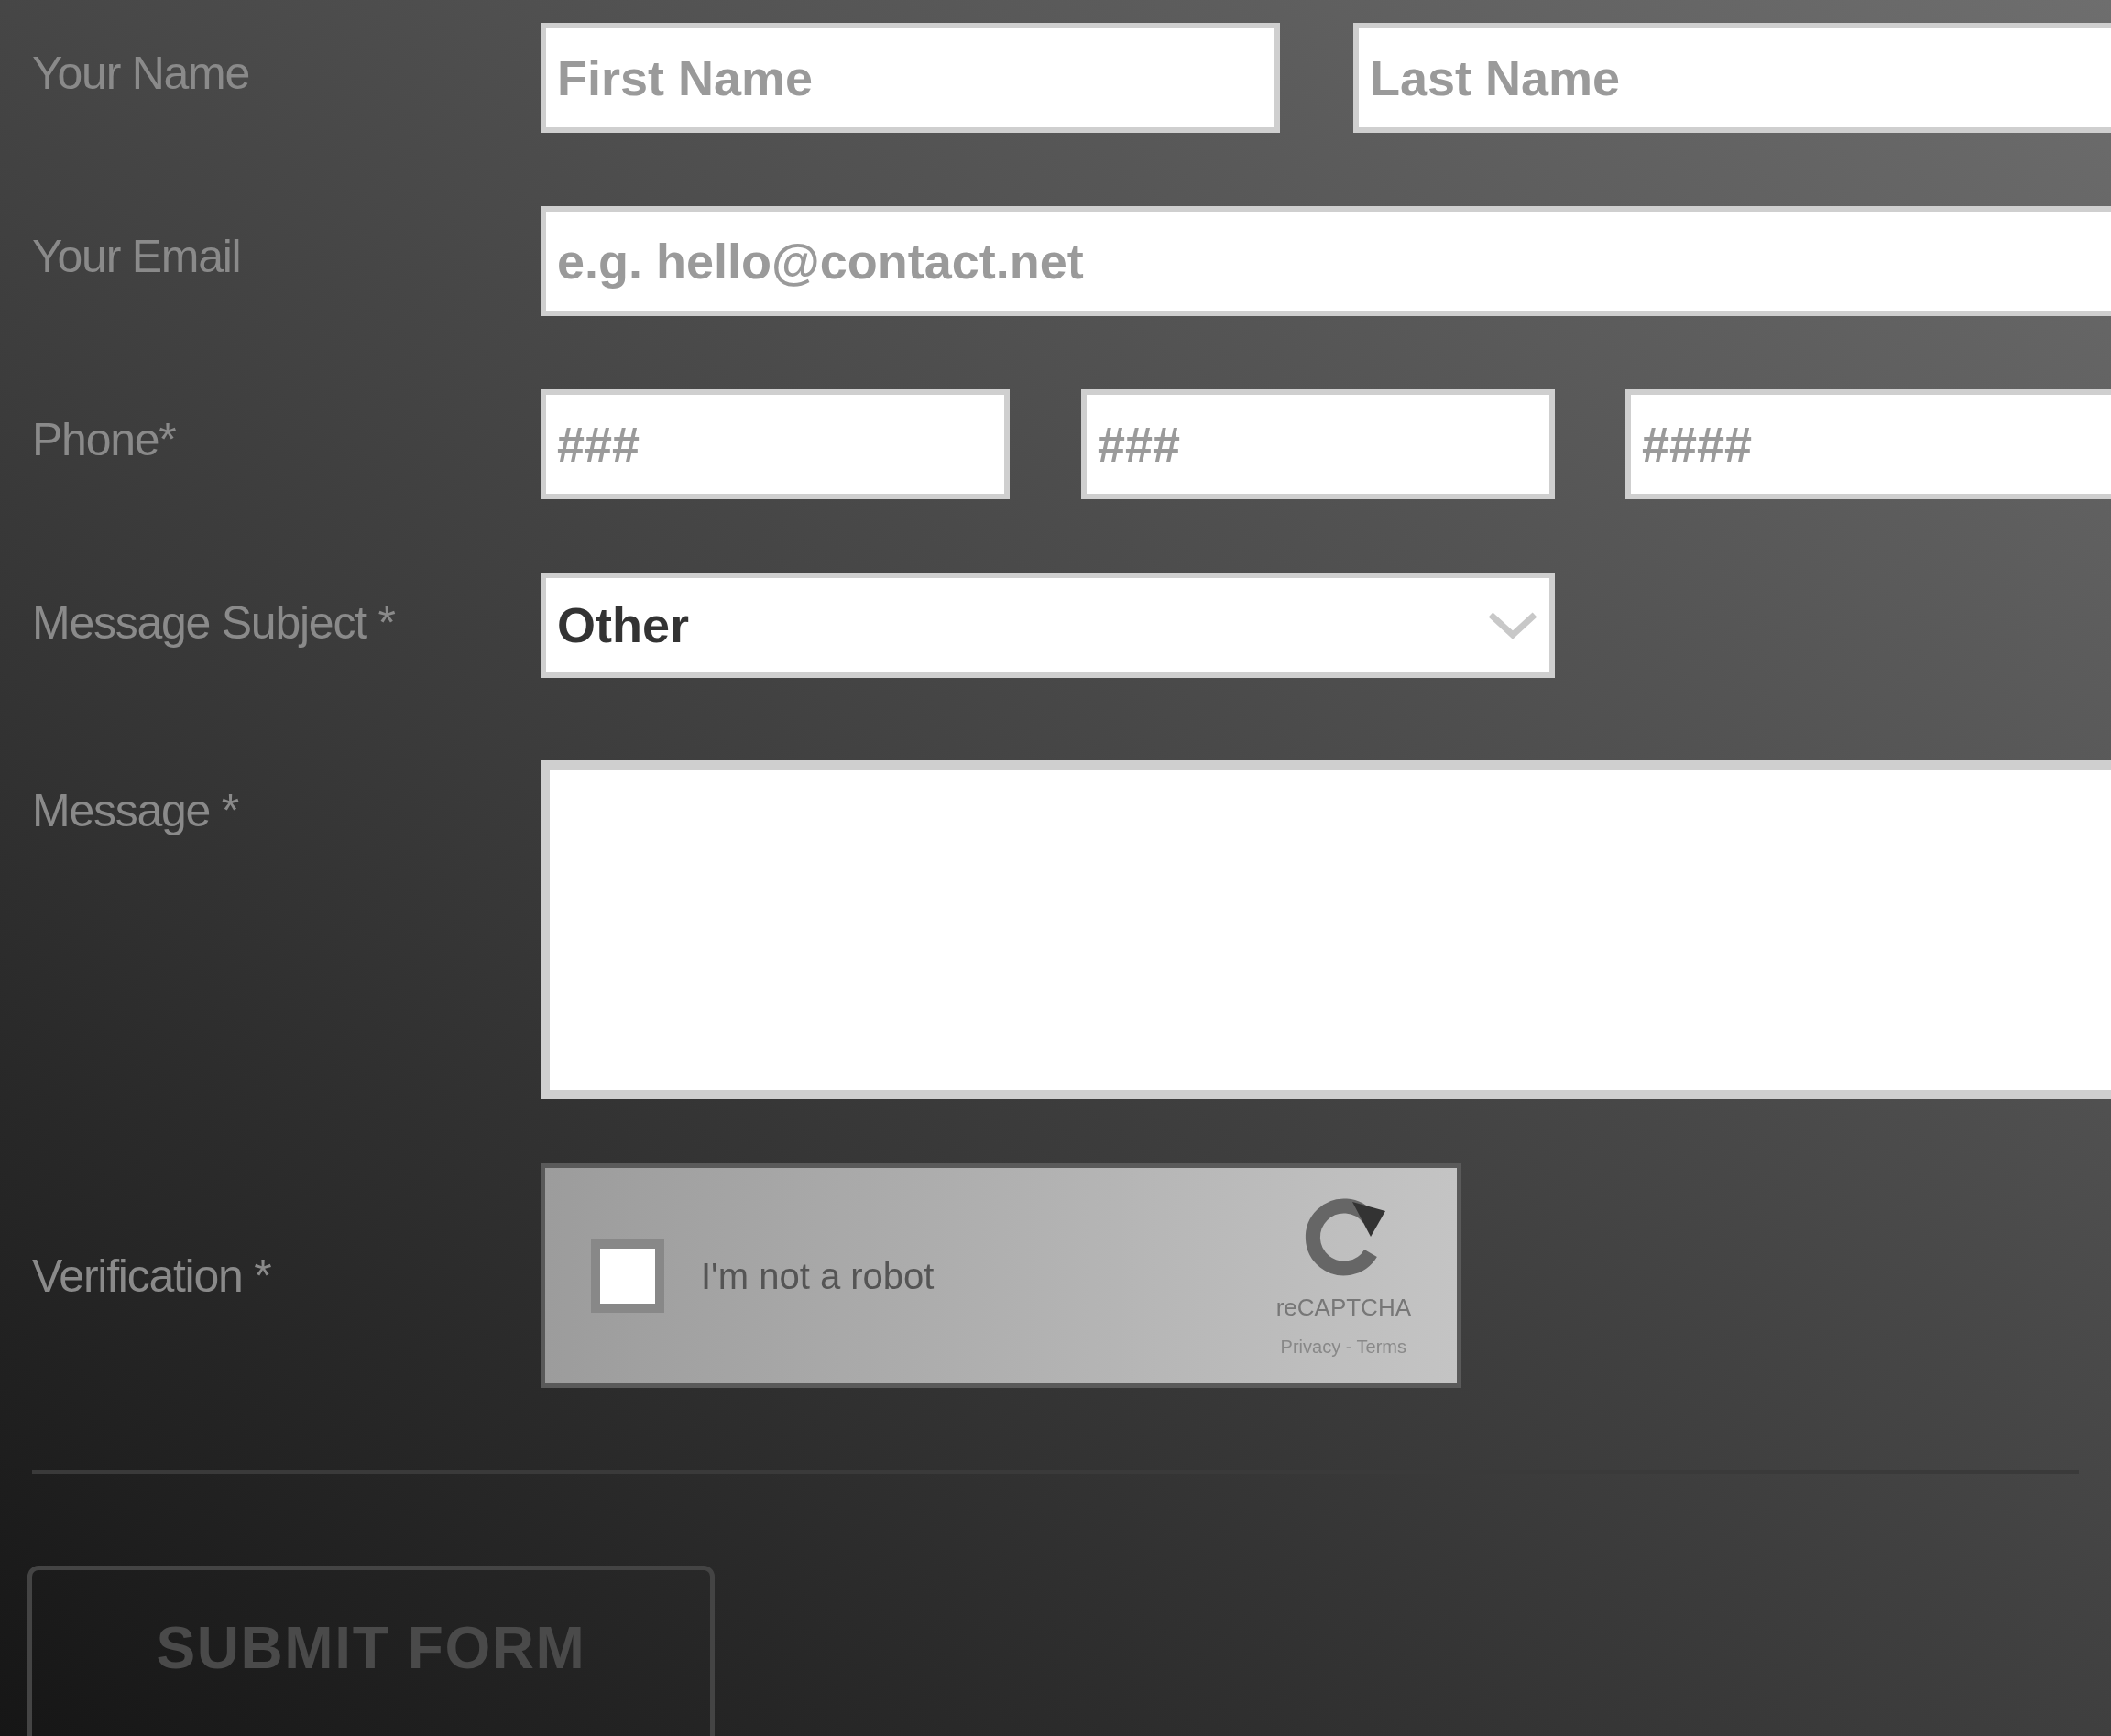  Describe the element at coordinates (1326, 929) in the screenshot. I see `message-field` at that location.